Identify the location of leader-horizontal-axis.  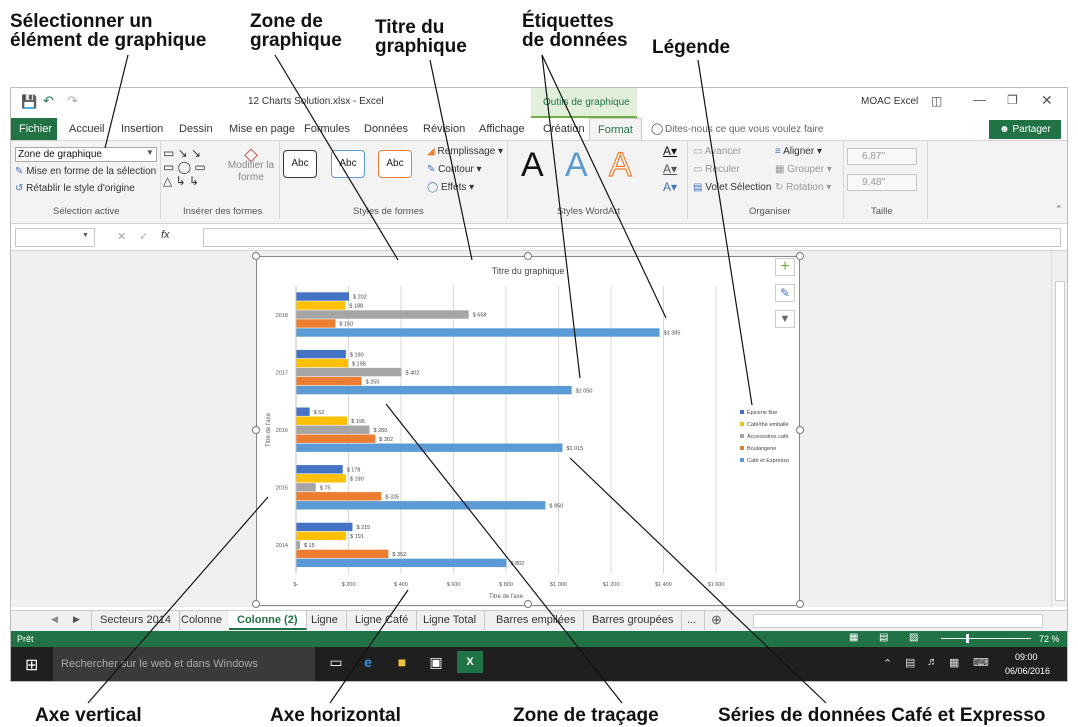
(369, 646).